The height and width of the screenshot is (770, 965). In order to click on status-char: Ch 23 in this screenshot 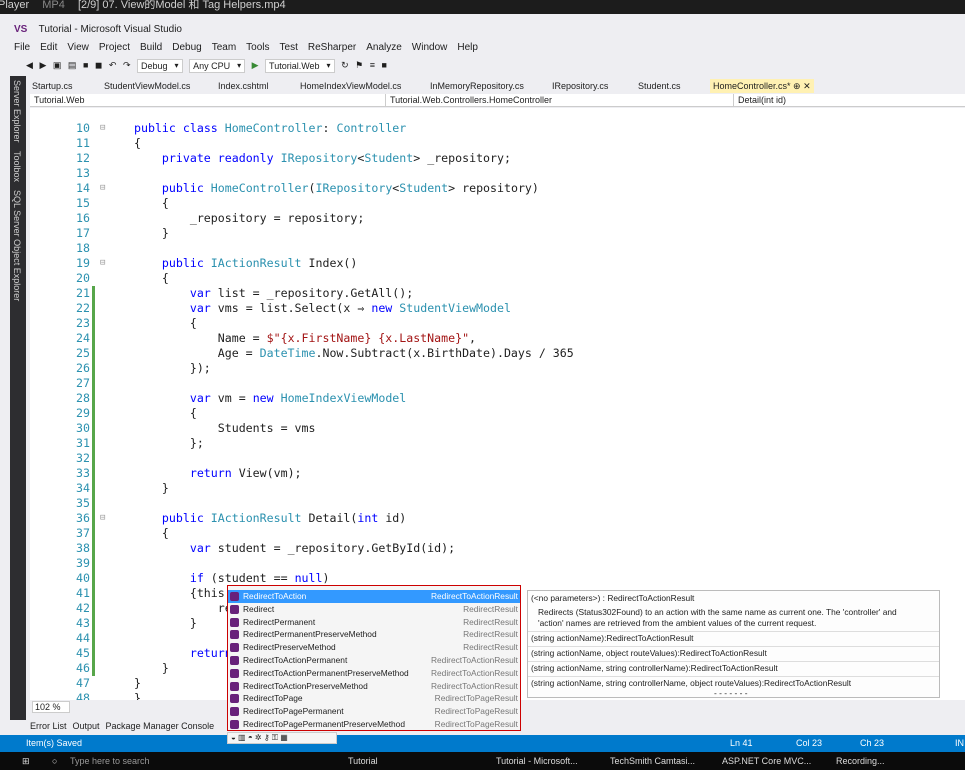, I will do `click(872, 743)`.